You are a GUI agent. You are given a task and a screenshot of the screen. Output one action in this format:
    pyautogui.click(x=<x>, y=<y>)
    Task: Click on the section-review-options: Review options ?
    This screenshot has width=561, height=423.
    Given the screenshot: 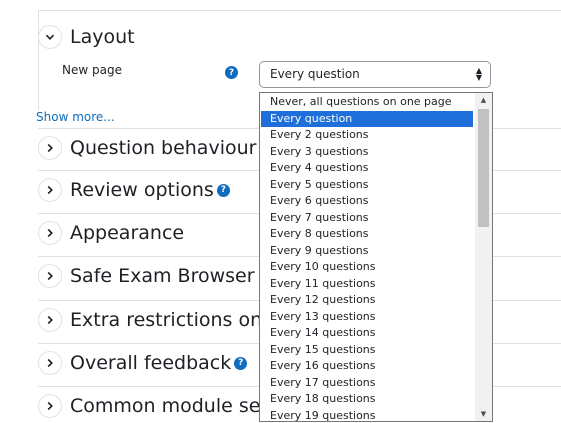 What is the action you would take?
    pyautogui.click(x=134, y=190)
    